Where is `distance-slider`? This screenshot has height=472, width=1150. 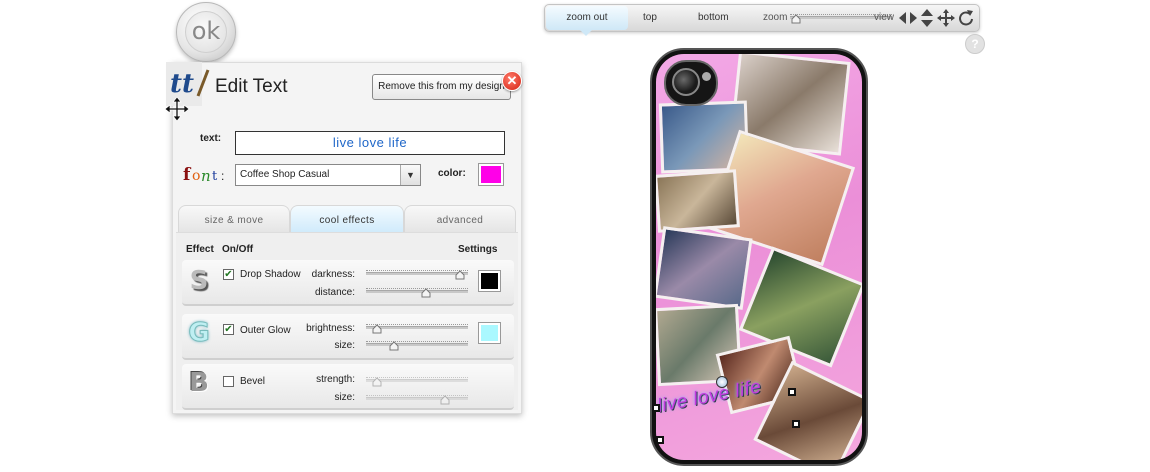
distance-slider is located at coordinates (417, 291).